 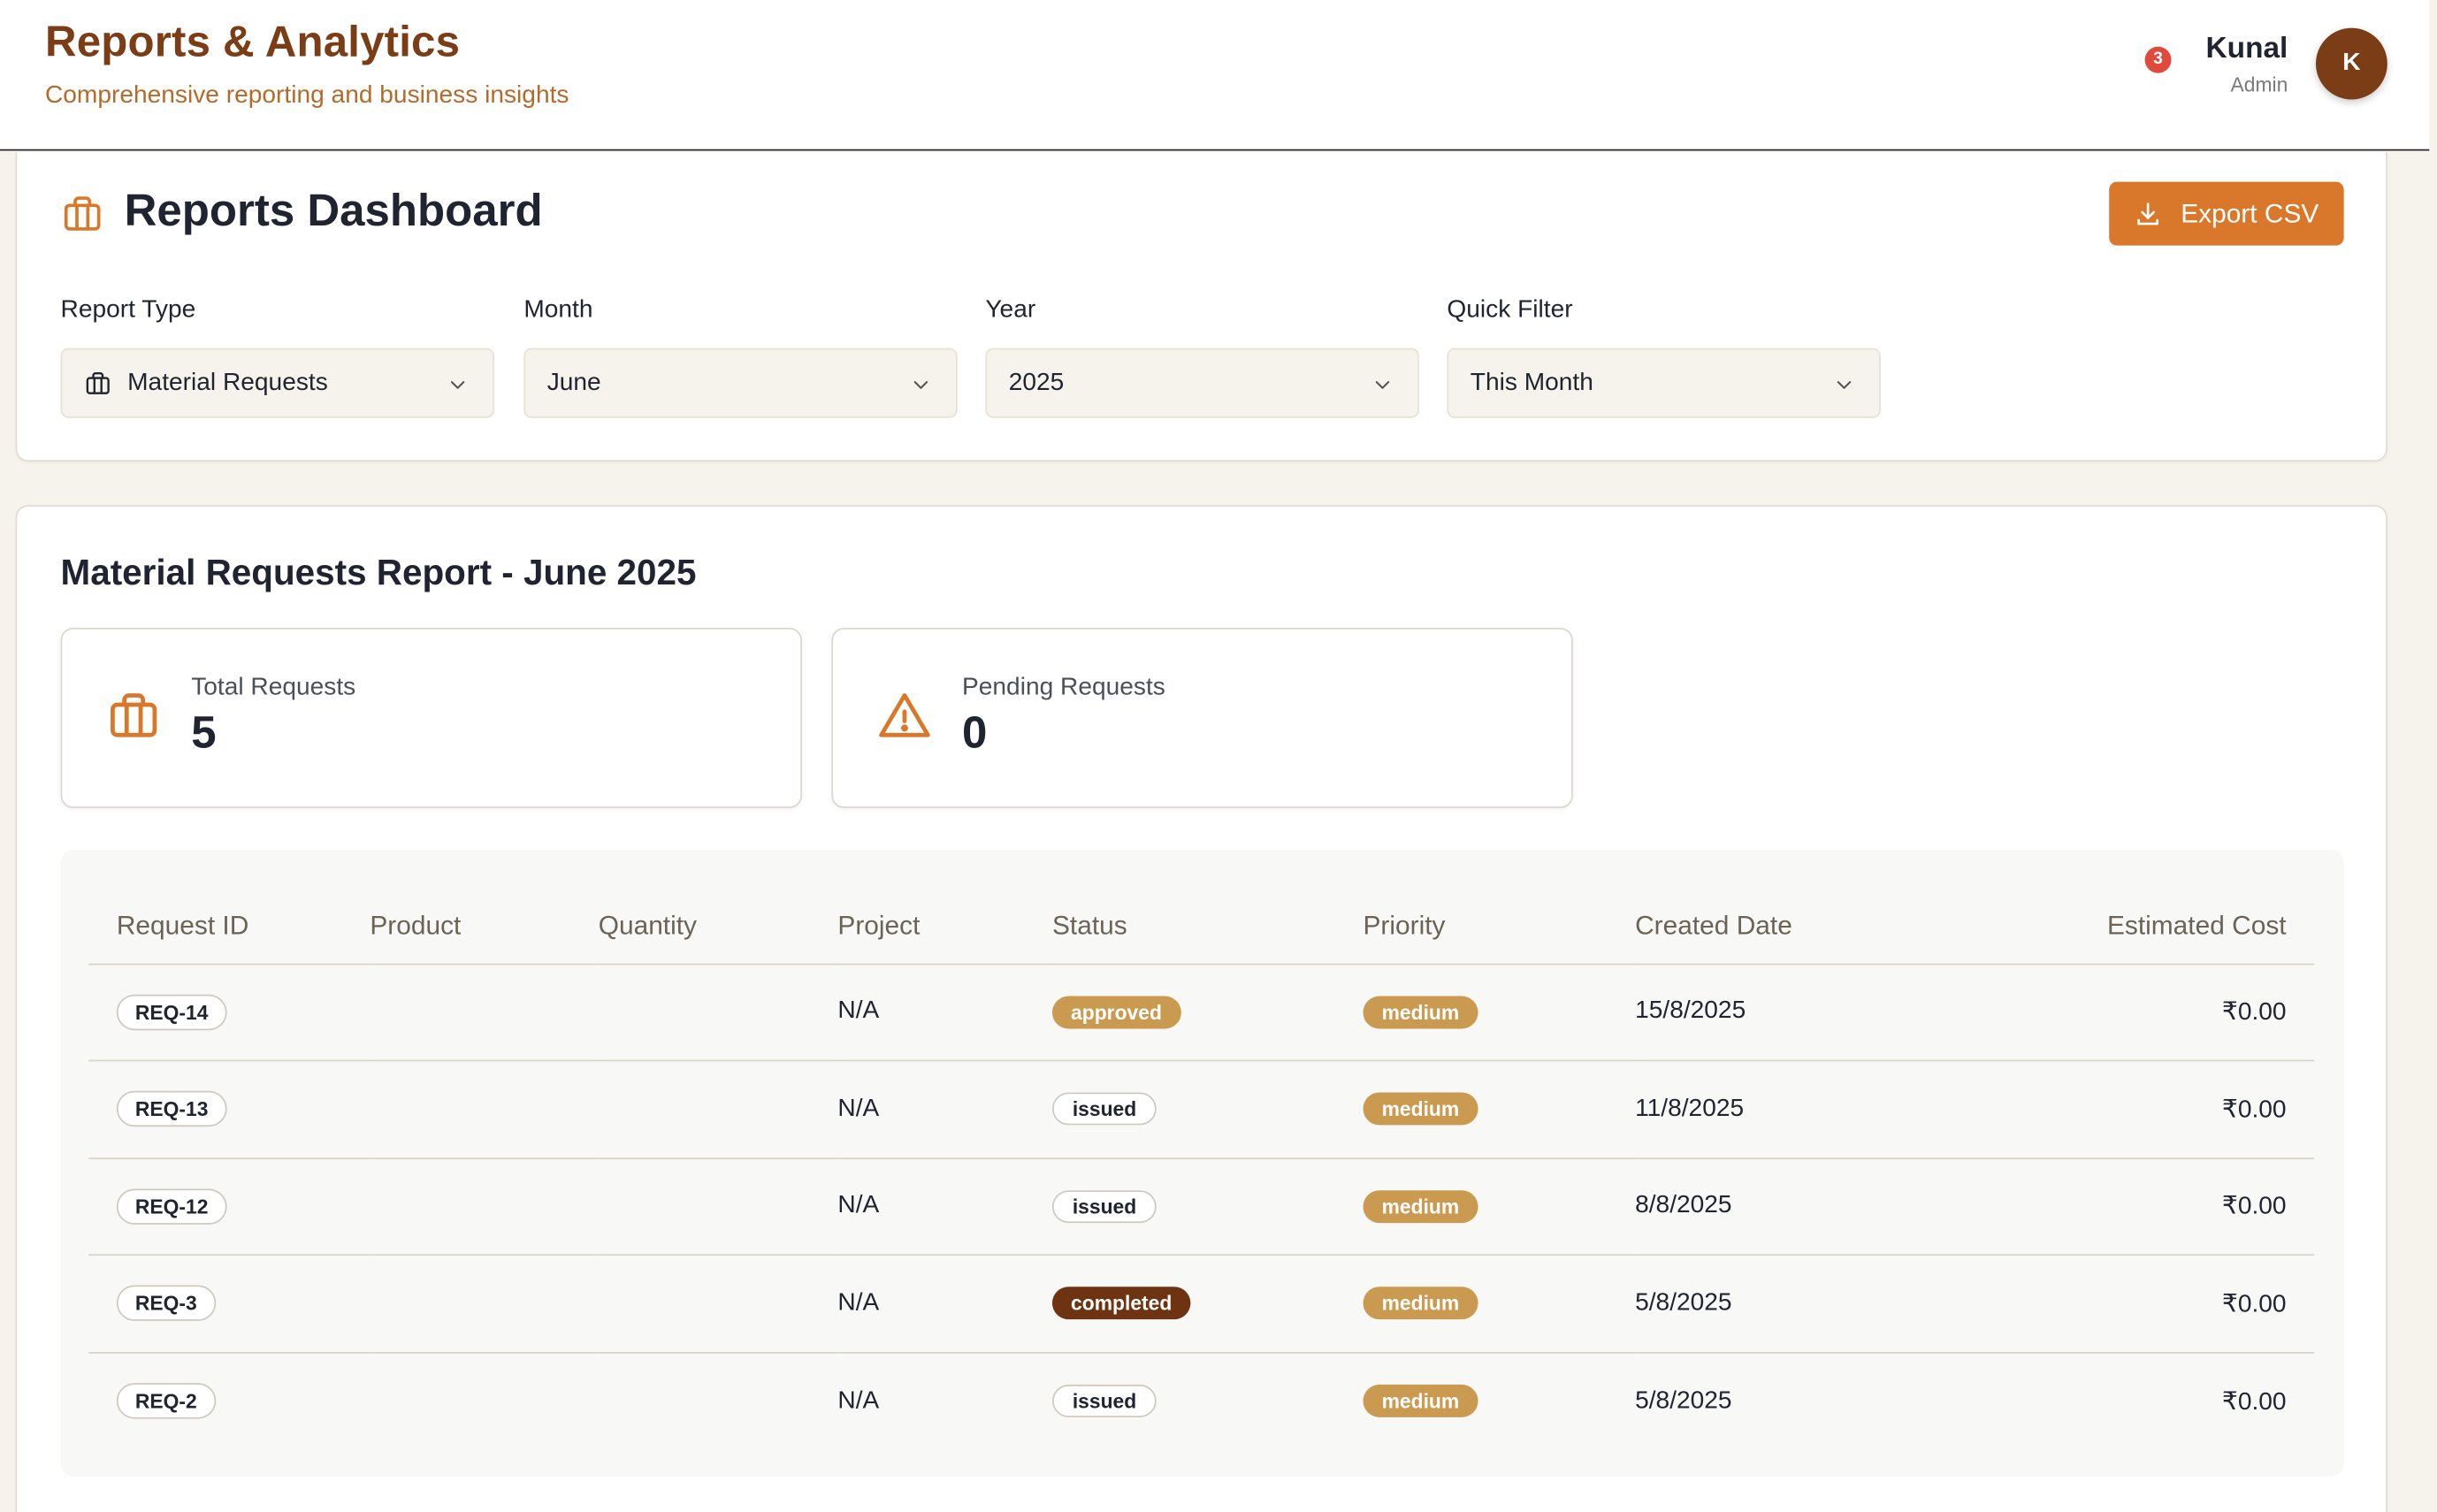 What do you see at coordinates (2250, 213) in the screenshot?
I see `export-csv-label: Export CSV` at bounding box center [2250, 213].